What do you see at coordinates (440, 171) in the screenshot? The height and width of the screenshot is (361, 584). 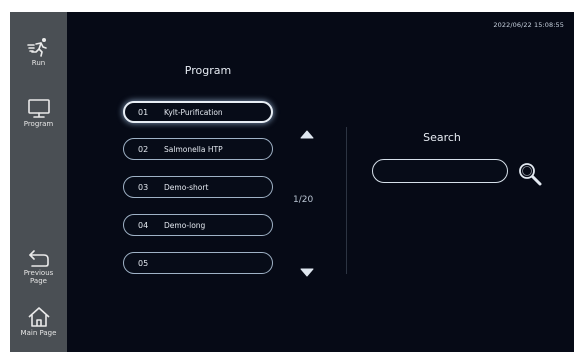 I see `search-input` at bounding box center [440, 171].